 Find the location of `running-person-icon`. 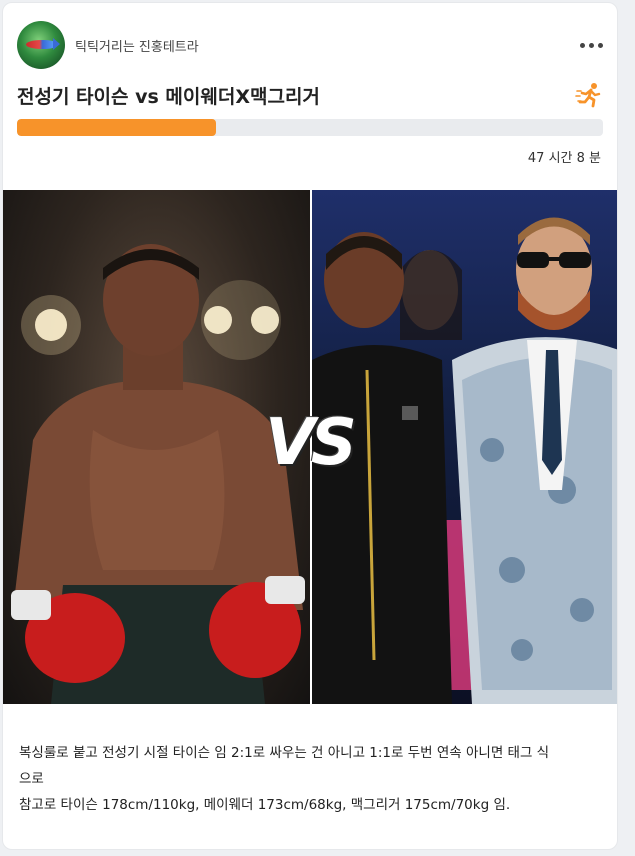

running-person-icon is located at coordinates (589, 95).